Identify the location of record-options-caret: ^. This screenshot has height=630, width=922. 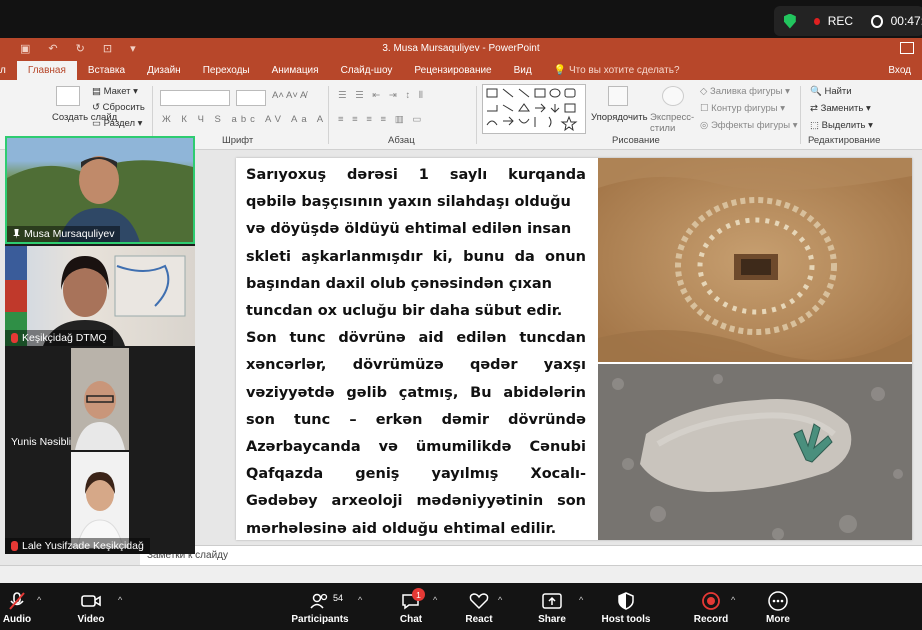
(733, 600).